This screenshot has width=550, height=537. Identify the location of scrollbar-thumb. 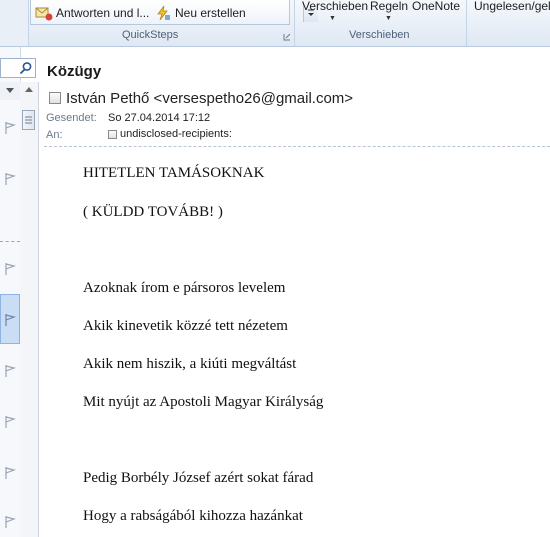
(28, 120).